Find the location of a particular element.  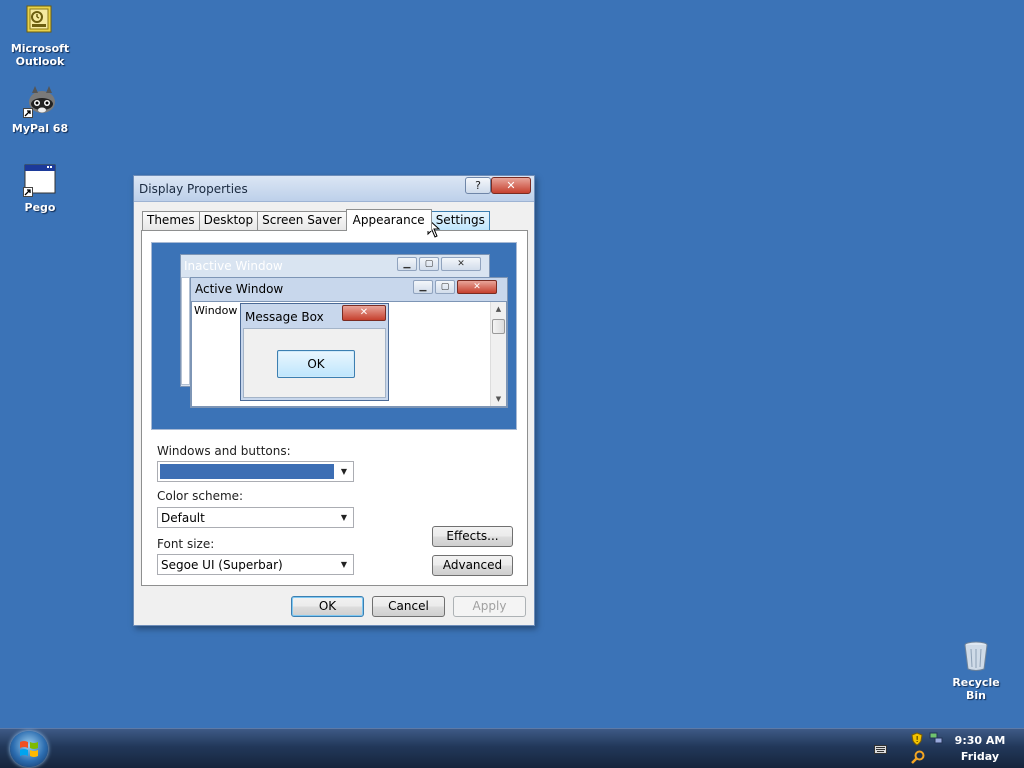

desktop-icon-mypal: MyPal 68 is located at coordinates (40, 109).